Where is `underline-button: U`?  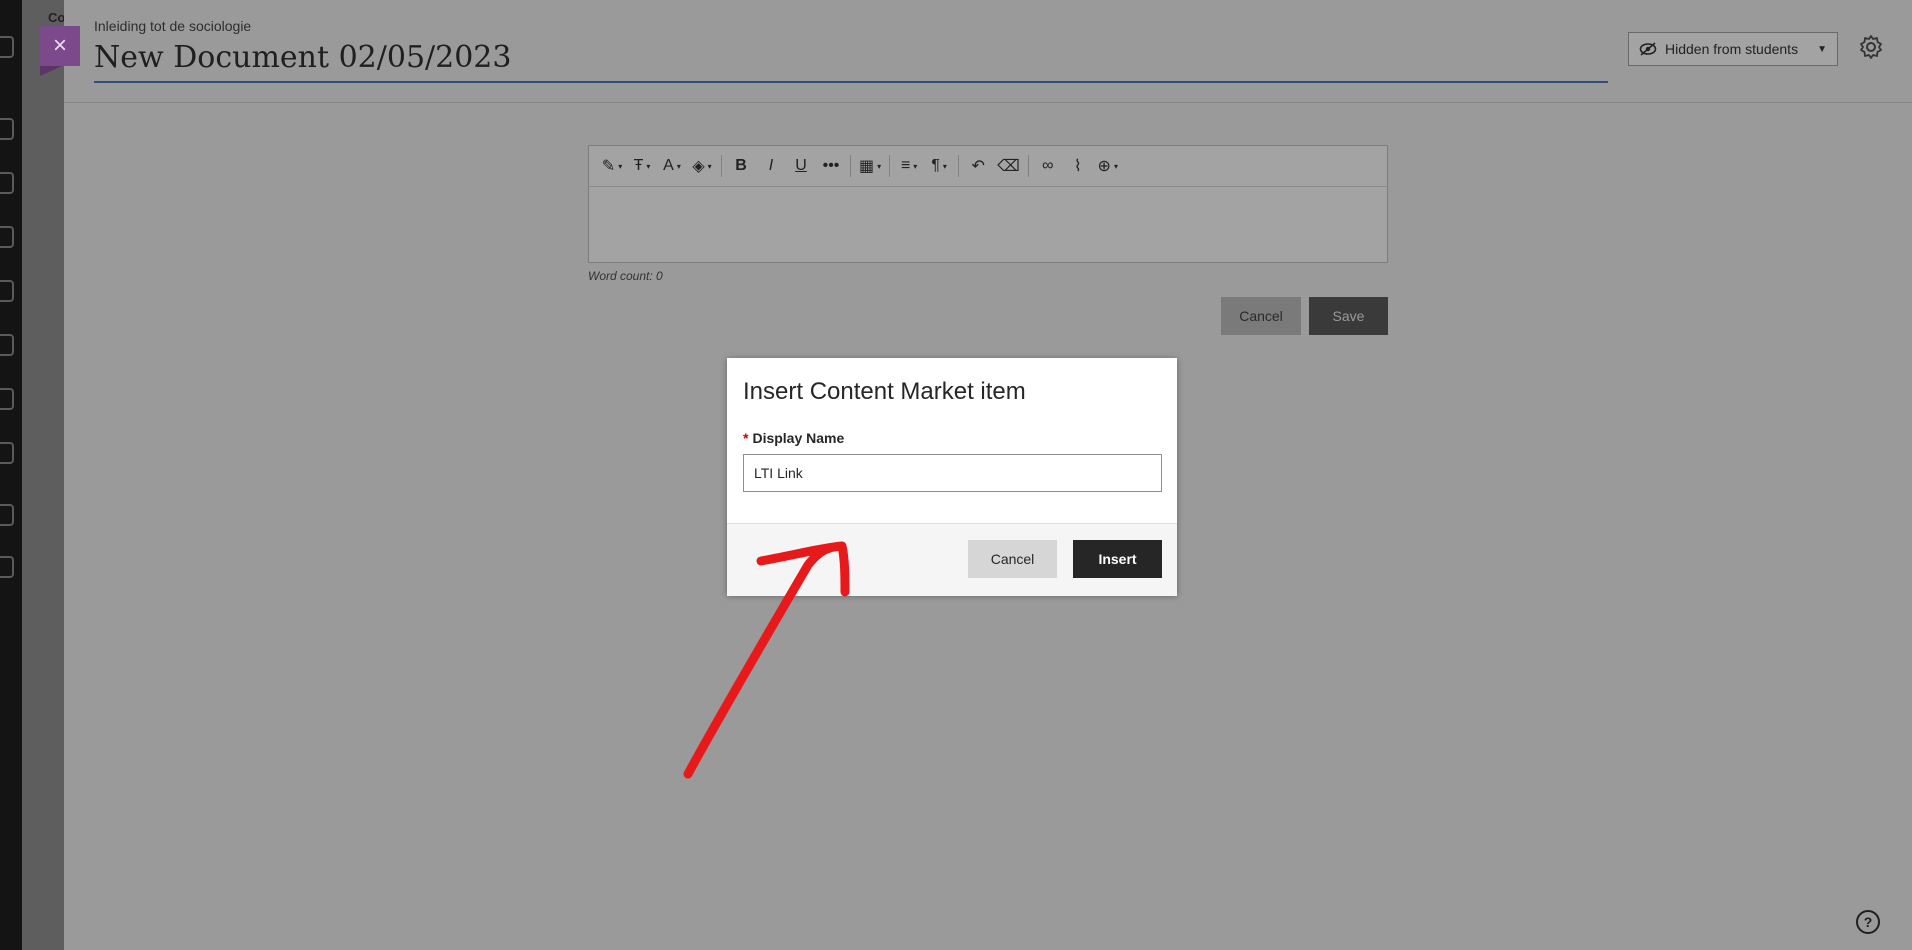
underline-button: U is located at coordinates (801, 166).